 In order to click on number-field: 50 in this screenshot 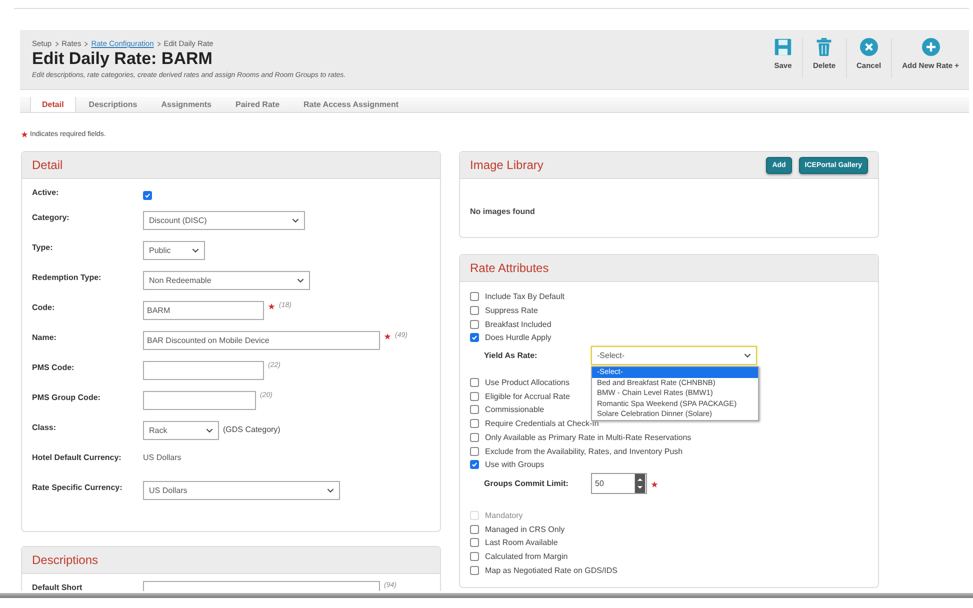, I will do `click(619, 483)`.